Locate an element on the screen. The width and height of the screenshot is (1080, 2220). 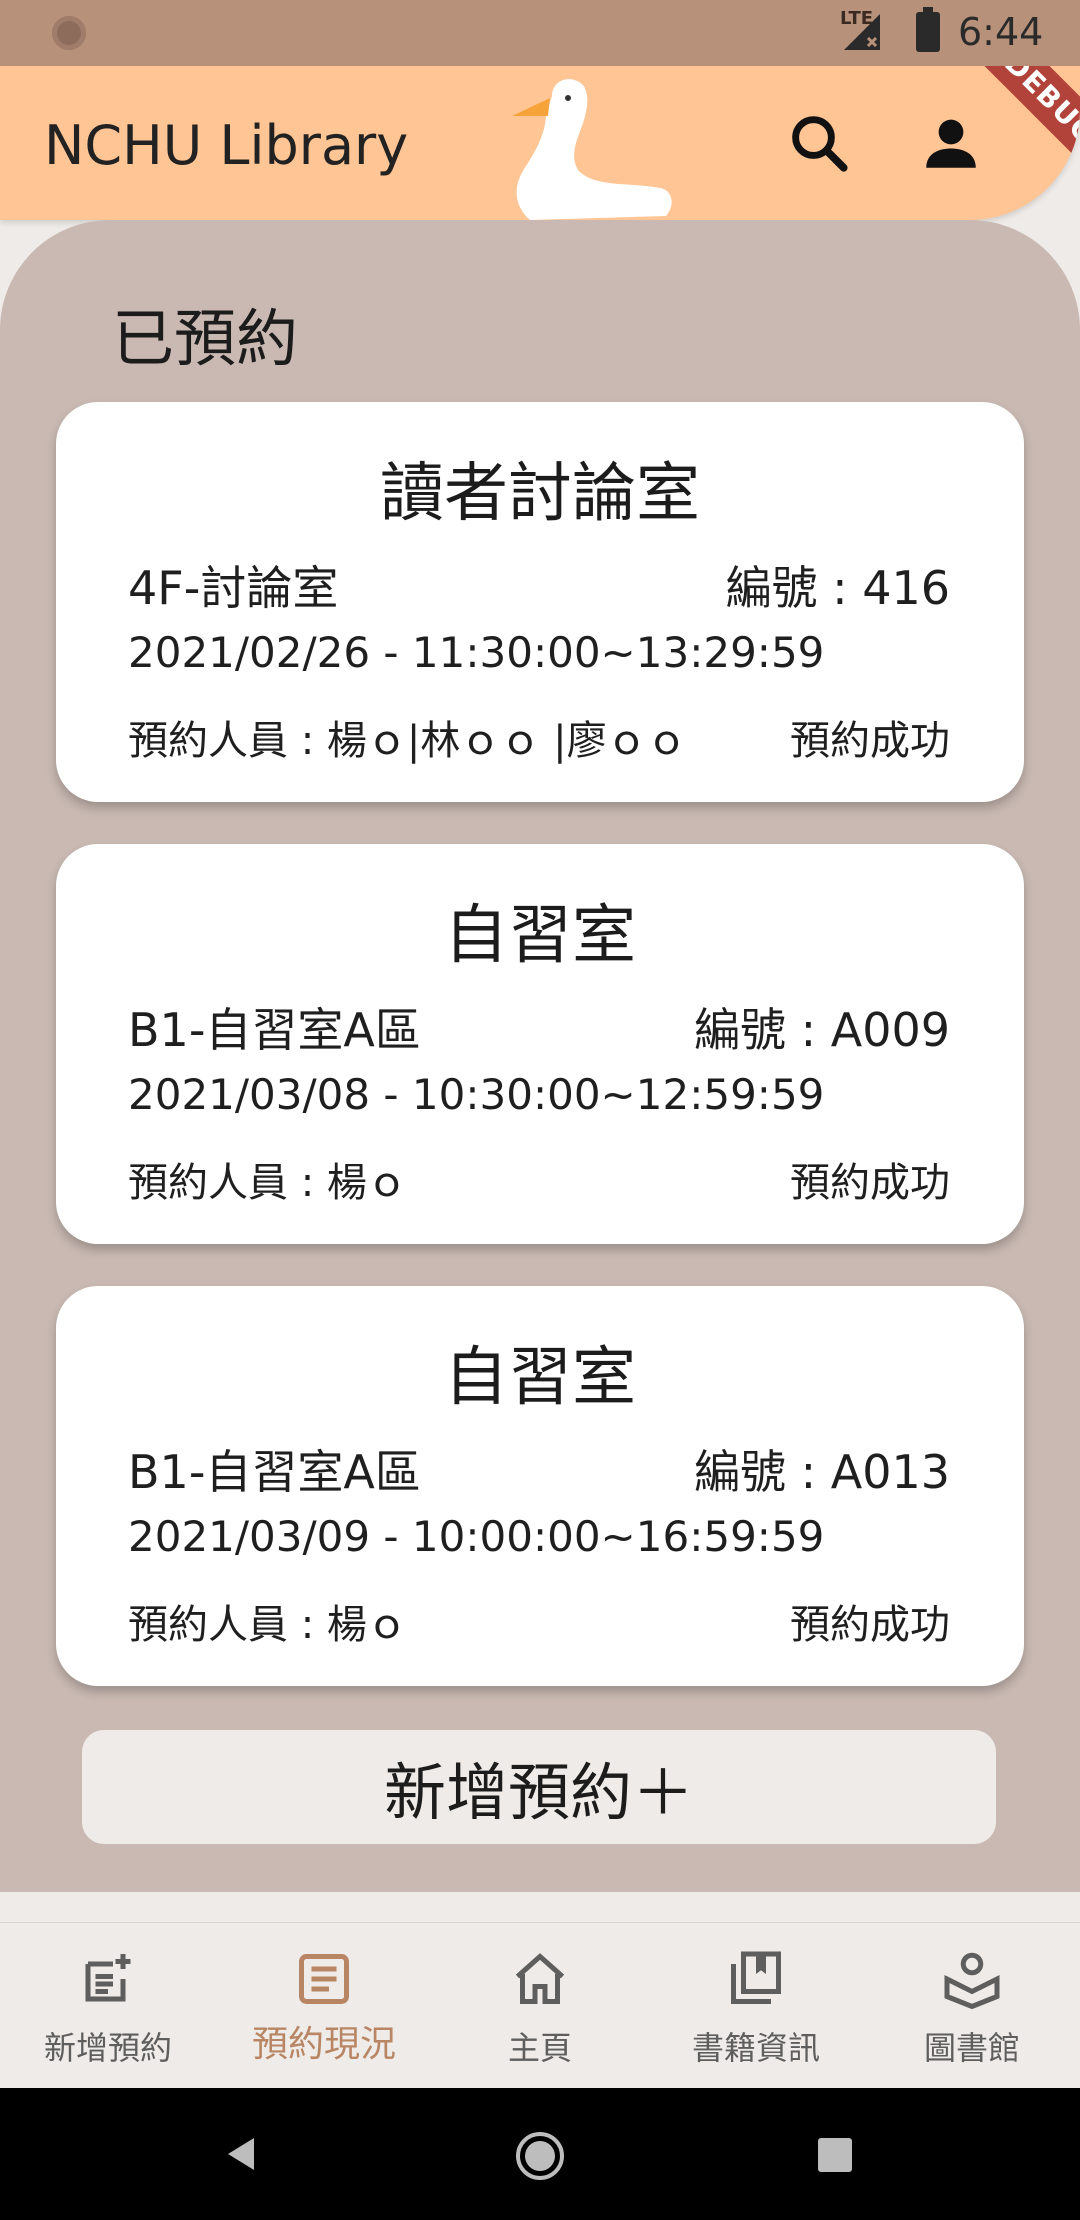
reservation-members: 預約人員 : 楊ｏ|林ｏｏ |廖ｏｏ is located at coordinates (407, 741).